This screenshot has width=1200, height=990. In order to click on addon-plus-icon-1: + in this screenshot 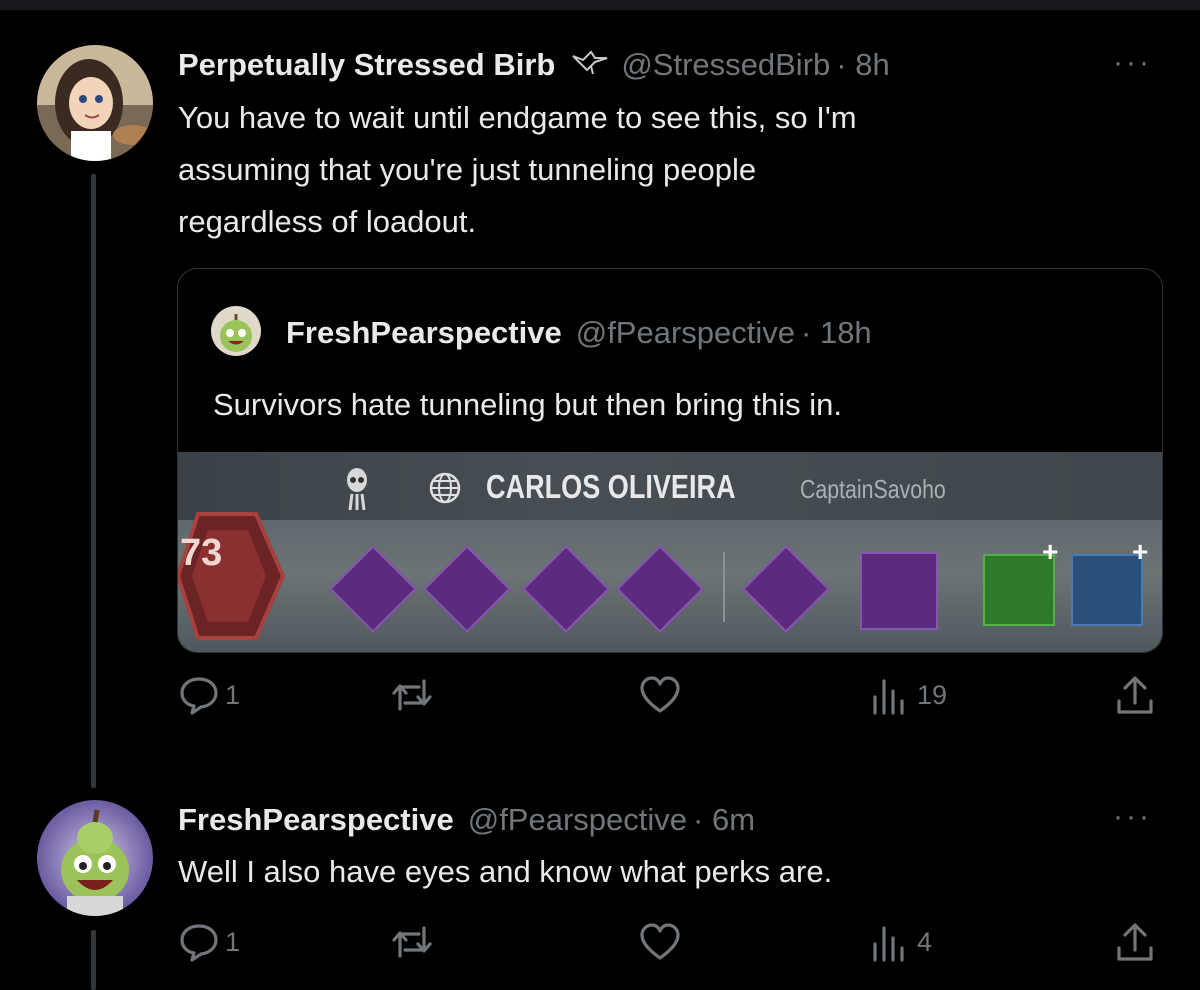, I will do `click(1050, 551)`.